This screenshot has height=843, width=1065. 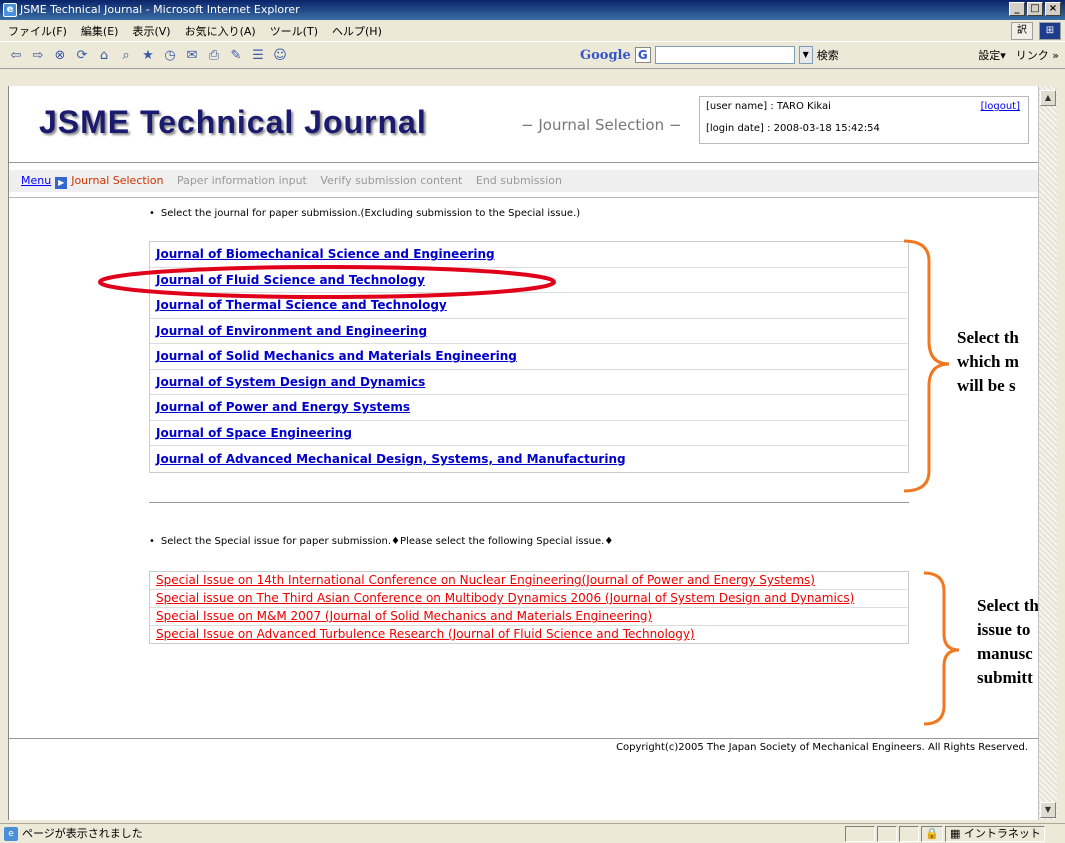 I want to click on stop-icon: ⊗, so click(x=60, y=55).